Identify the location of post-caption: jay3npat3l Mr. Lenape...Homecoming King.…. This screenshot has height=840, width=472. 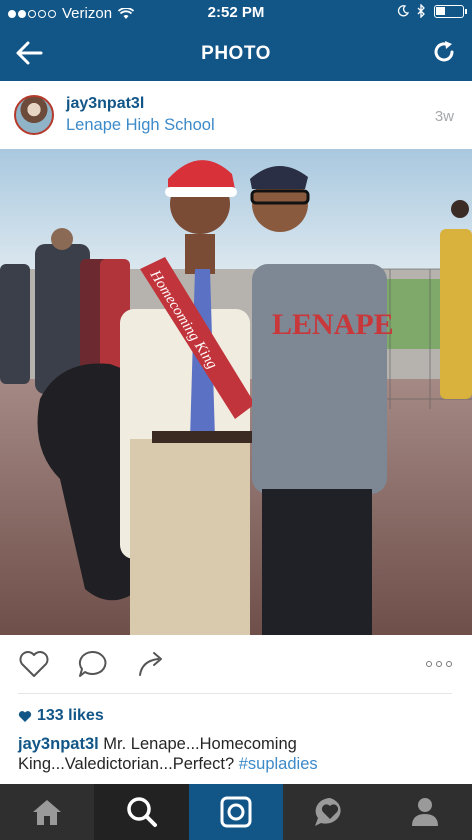
(238, 754).